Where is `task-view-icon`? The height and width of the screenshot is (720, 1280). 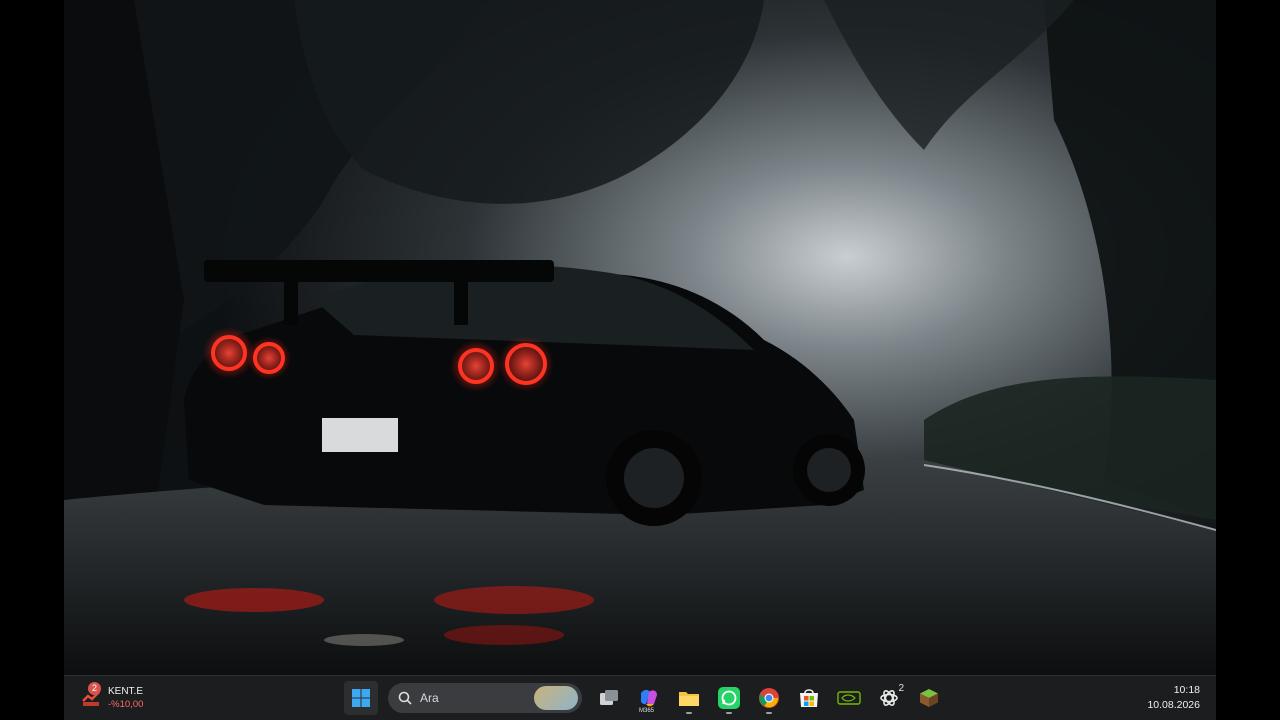 task-view-icon is located at coordinates (609, 697).